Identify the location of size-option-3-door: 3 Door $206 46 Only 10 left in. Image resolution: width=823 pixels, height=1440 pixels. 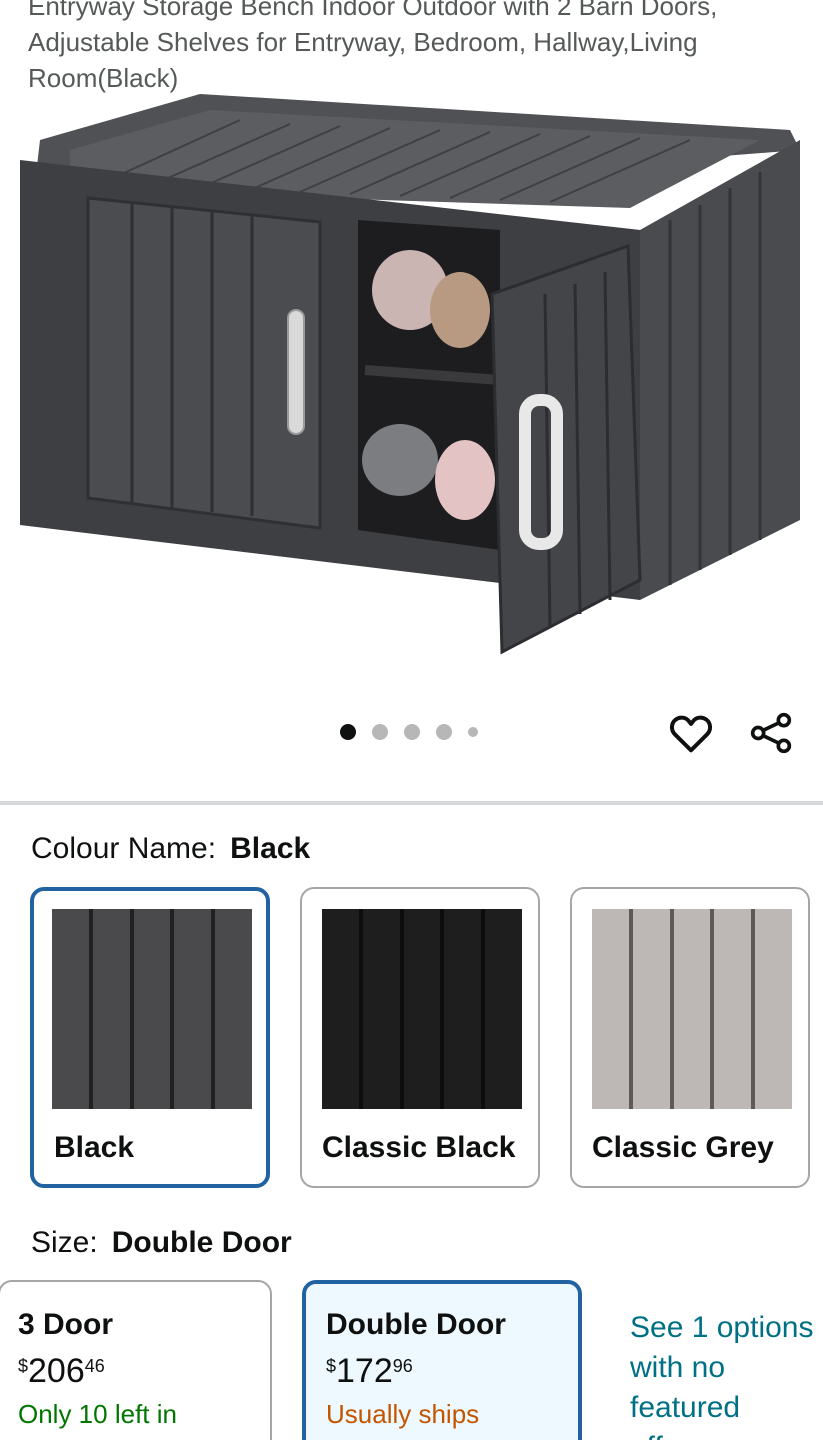
(136, 1360).